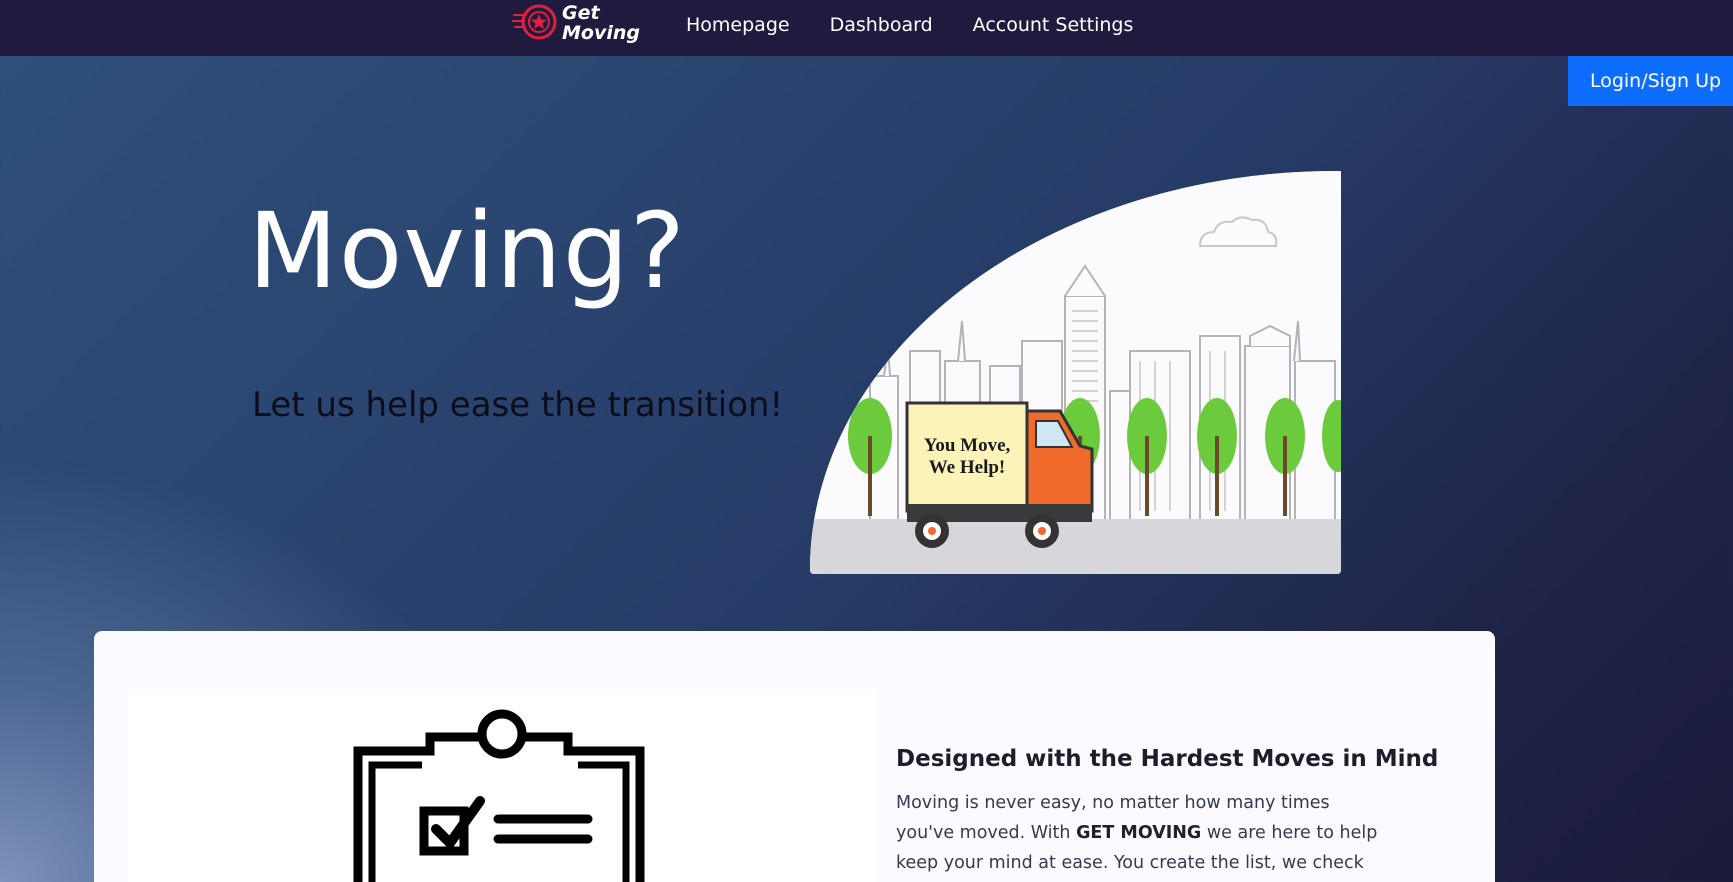 This screenshot has width=1733, height=882. What do you see at coordinates (581, 13) in the screenshot?
I see `brand-name-line1: Get` at bounding box center [581, 13].